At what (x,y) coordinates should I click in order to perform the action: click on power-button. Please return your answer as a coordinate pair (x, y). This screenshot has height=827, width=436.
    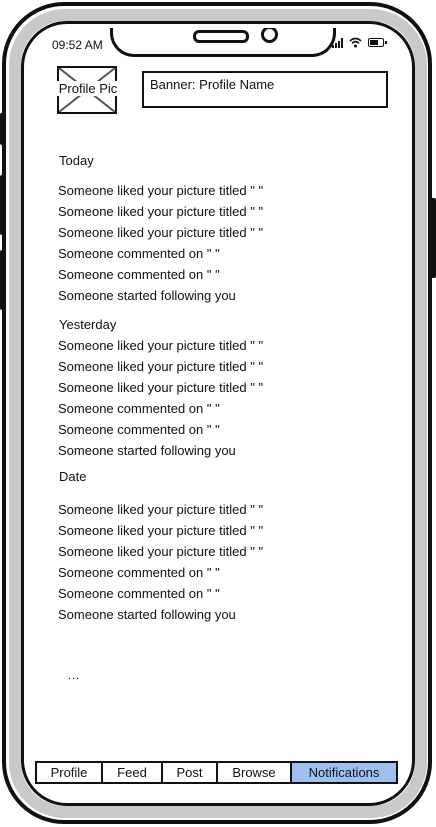
    Looking at the image, I should click on (433, 238).